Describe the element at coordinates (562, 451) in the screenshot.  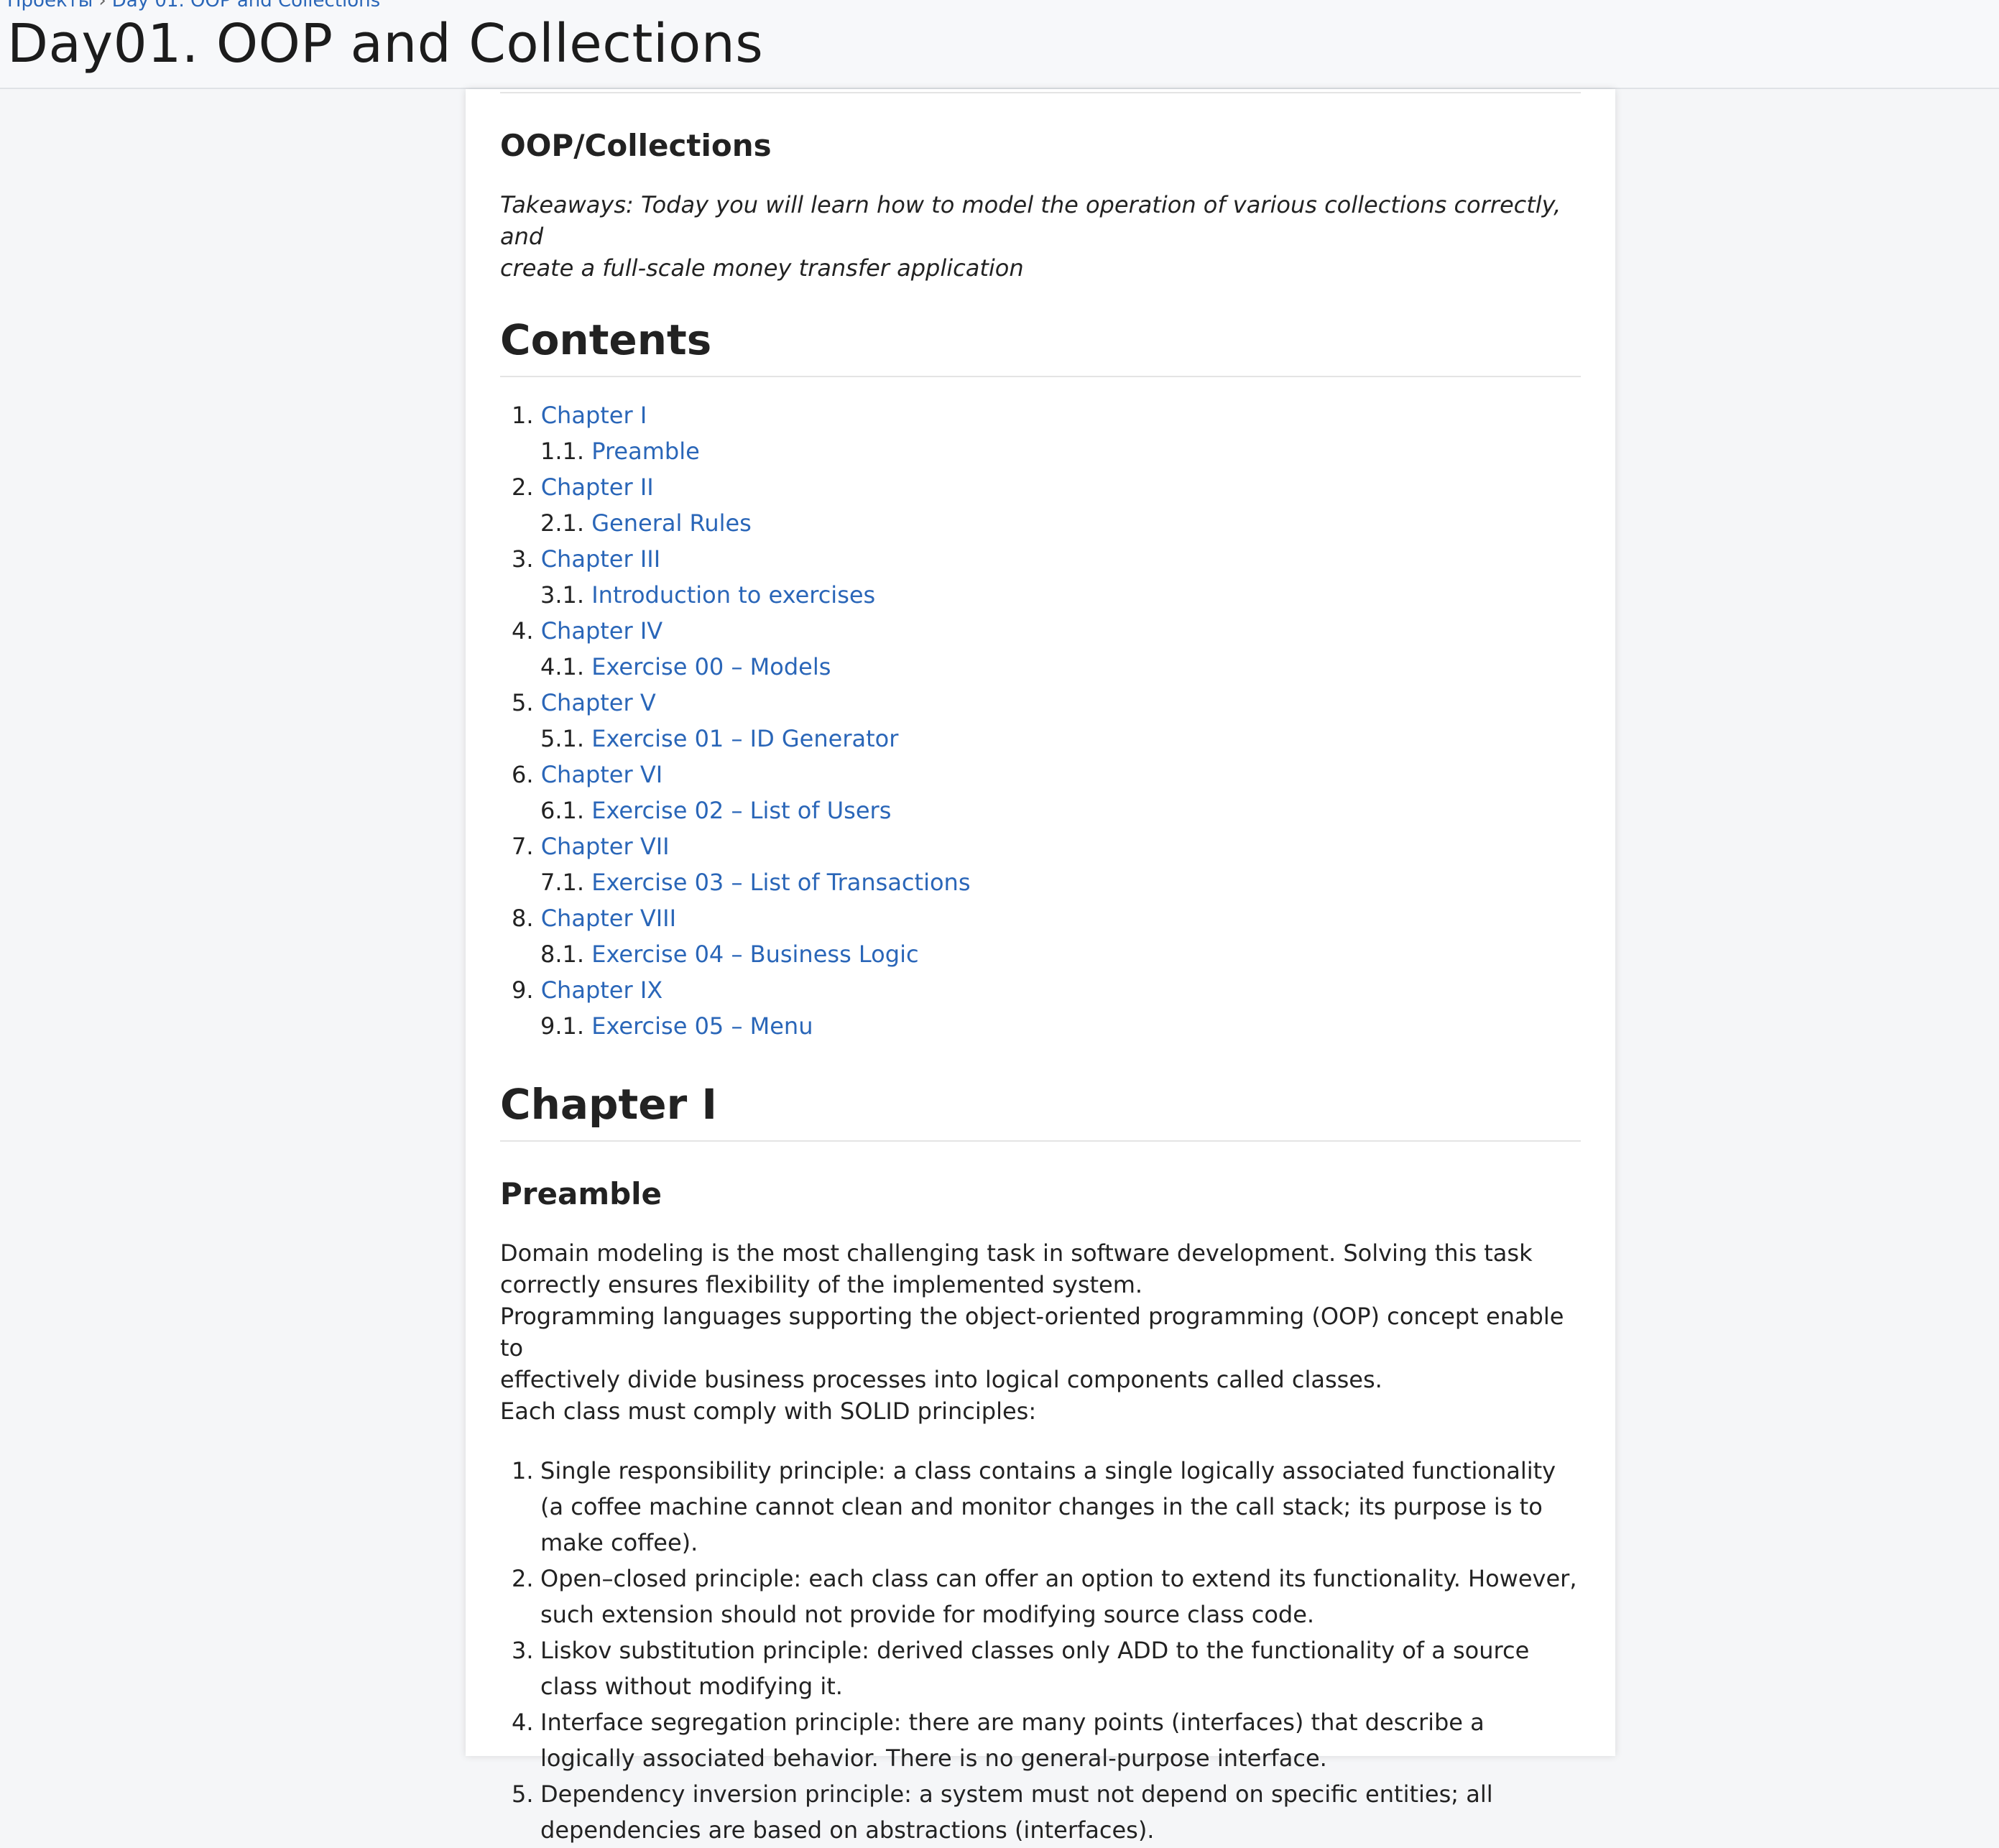
I see `toc-item-number: 1.1.` at that location.